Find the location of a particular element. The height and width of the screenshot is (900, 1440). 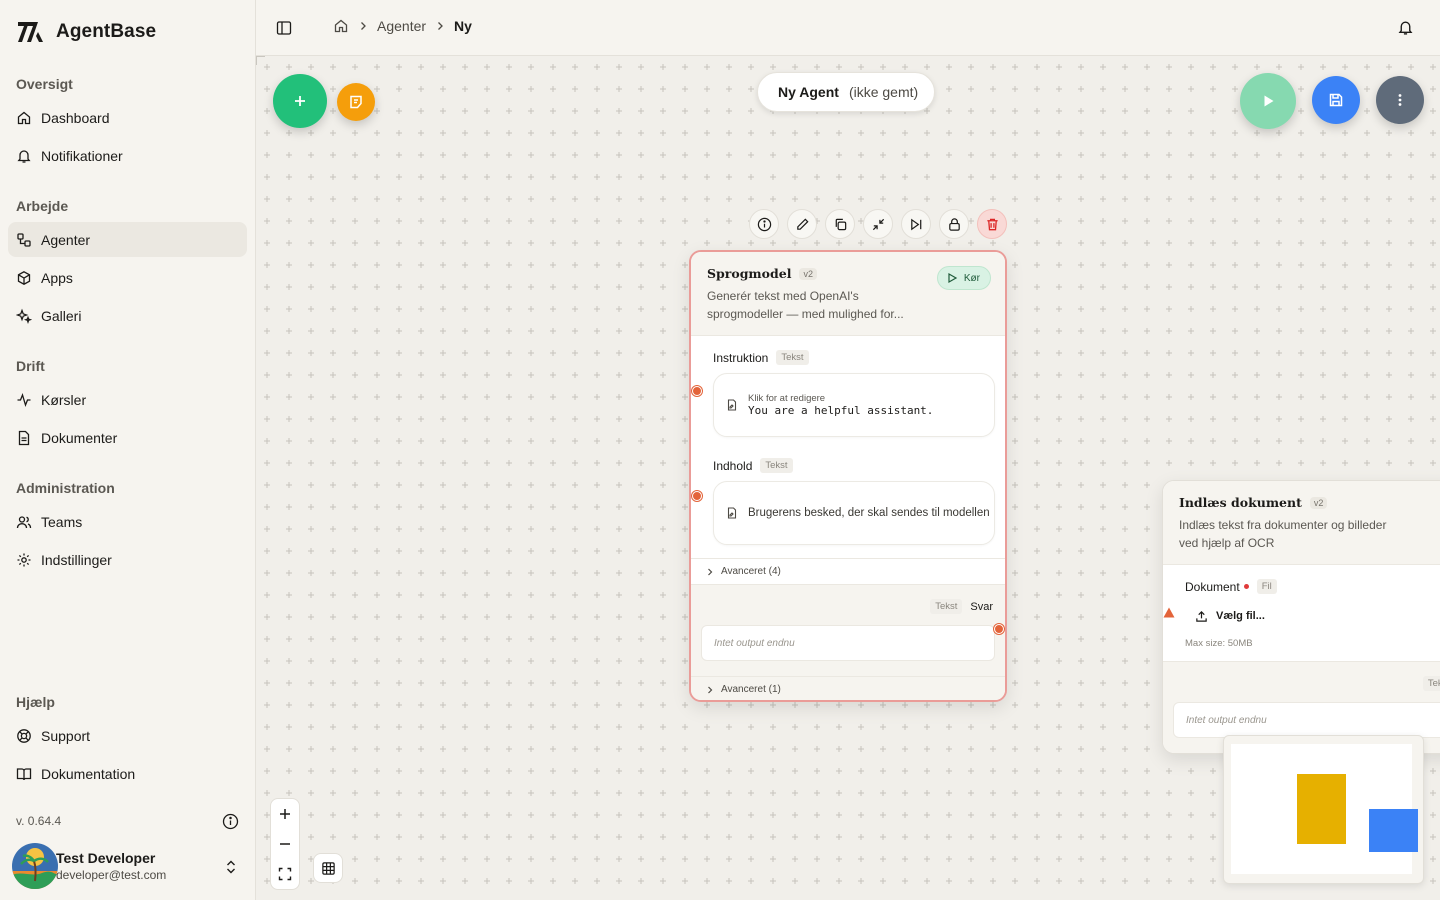

node-version-badge: v2 is located at coordinates (1318, 502).